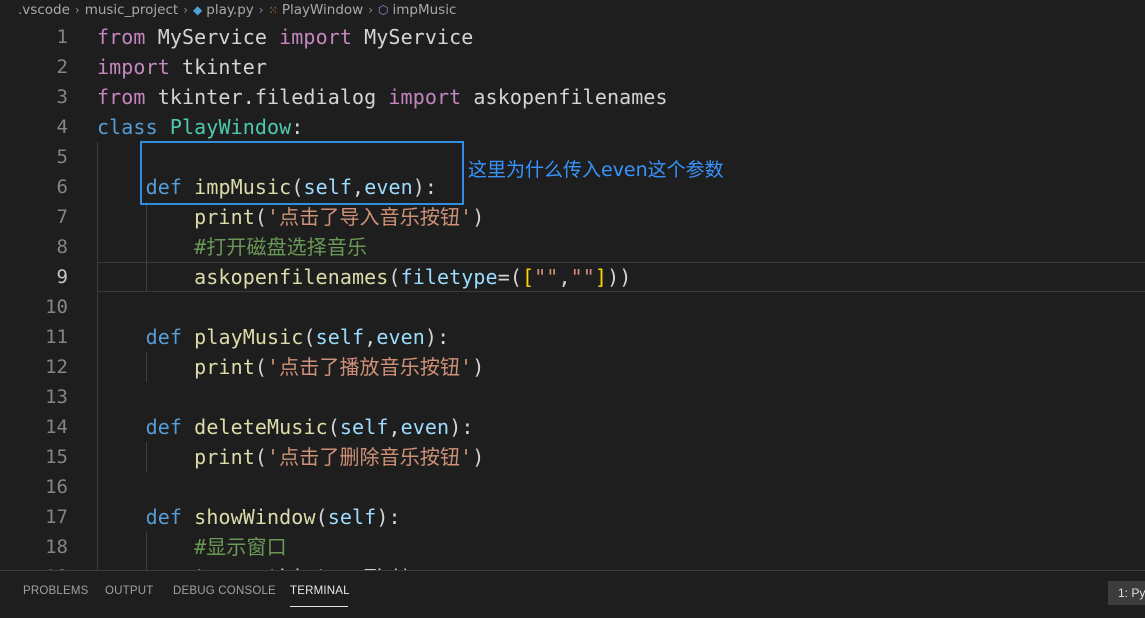 The height and width of the screenshot is (618, 1145). What do you see at coordinates (572, 427) in the screenshot?
I see `code-line: 14 def deleteMusic(self,even):` at bounding box center [572, 427].